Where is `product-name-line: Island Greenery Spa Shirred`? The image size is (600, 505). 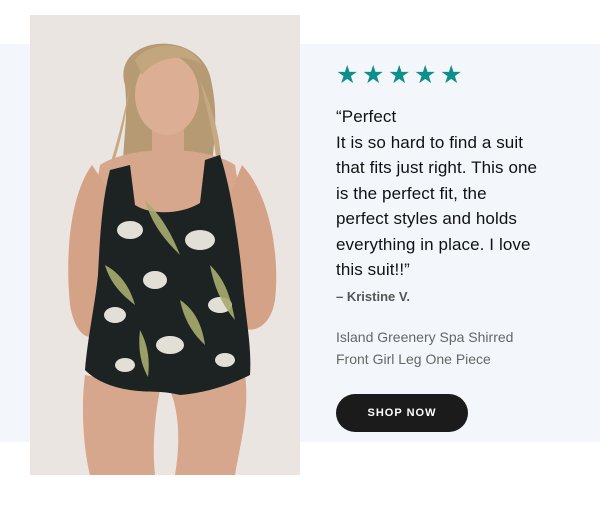
product-name-line: Island Greenery Spa Shirred is located at coordinates (461, 337).